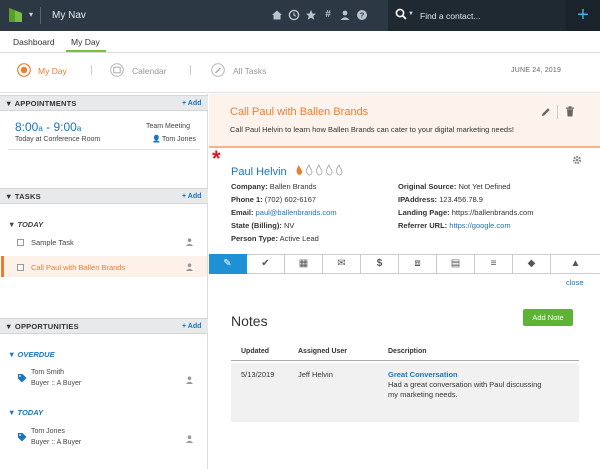  I want to click on field-ip-address: IPAddress: 123.456.78.9, so click(440, 199).